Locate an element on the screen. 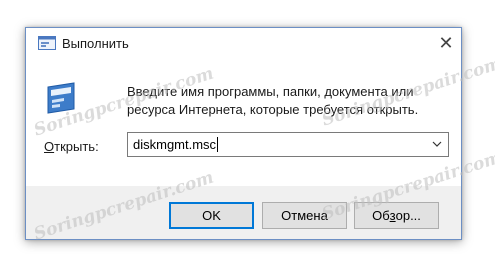 Image resolution: width=495 pixels, height=272 pixels. open-input-value: diskmgmt.msc is located at coordinates (175, 144).